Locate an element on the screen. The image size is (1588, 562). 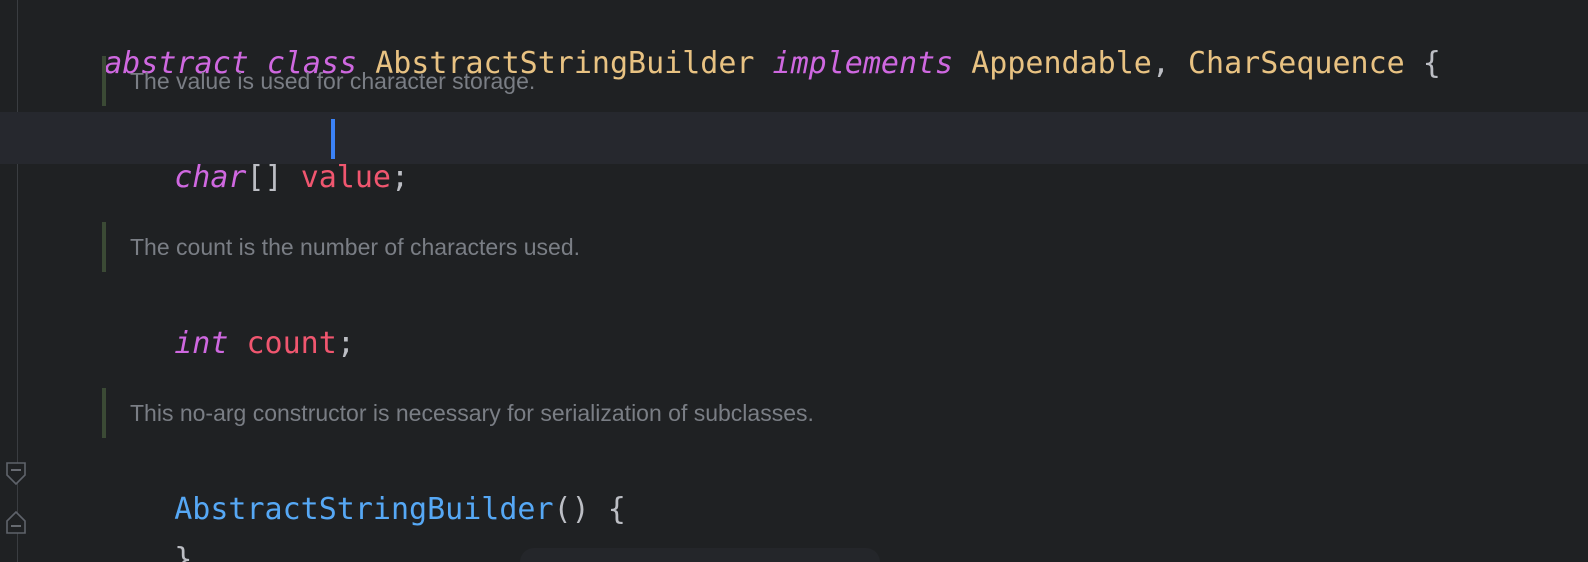
bottom-overlay is located at coordinates (700, 555).